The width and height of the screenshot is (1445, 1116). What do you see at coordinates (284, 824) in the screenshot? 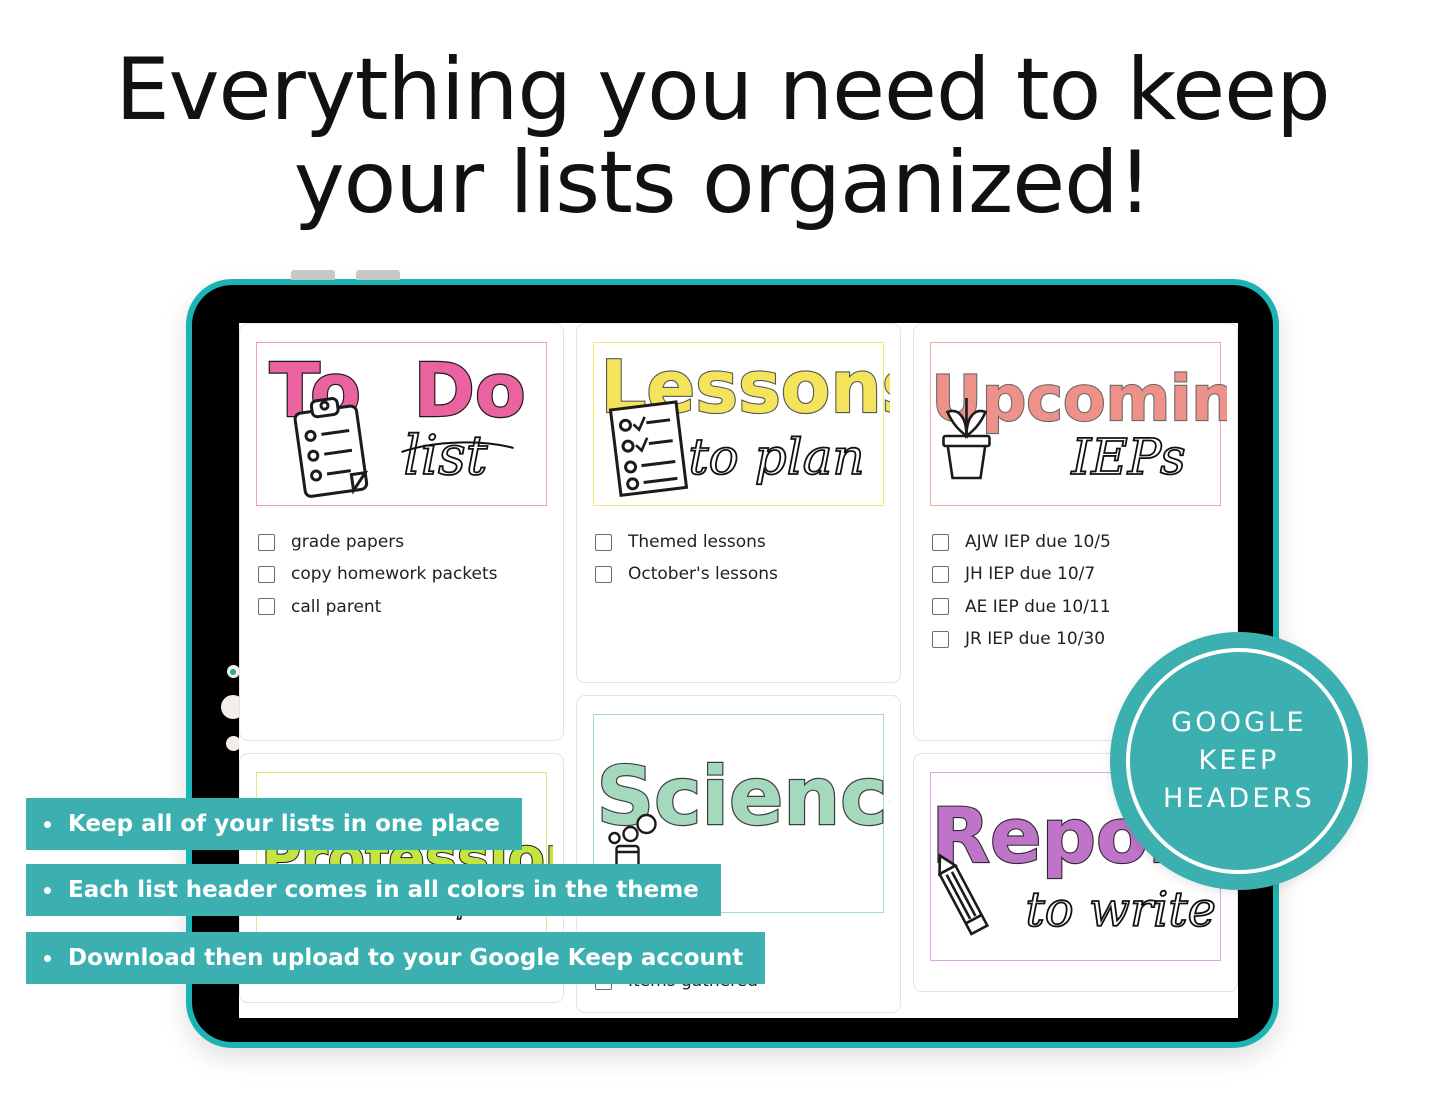
I see `feature-callout-1-label: Keep all of your lists in one place` at bounding box center [284, 824].